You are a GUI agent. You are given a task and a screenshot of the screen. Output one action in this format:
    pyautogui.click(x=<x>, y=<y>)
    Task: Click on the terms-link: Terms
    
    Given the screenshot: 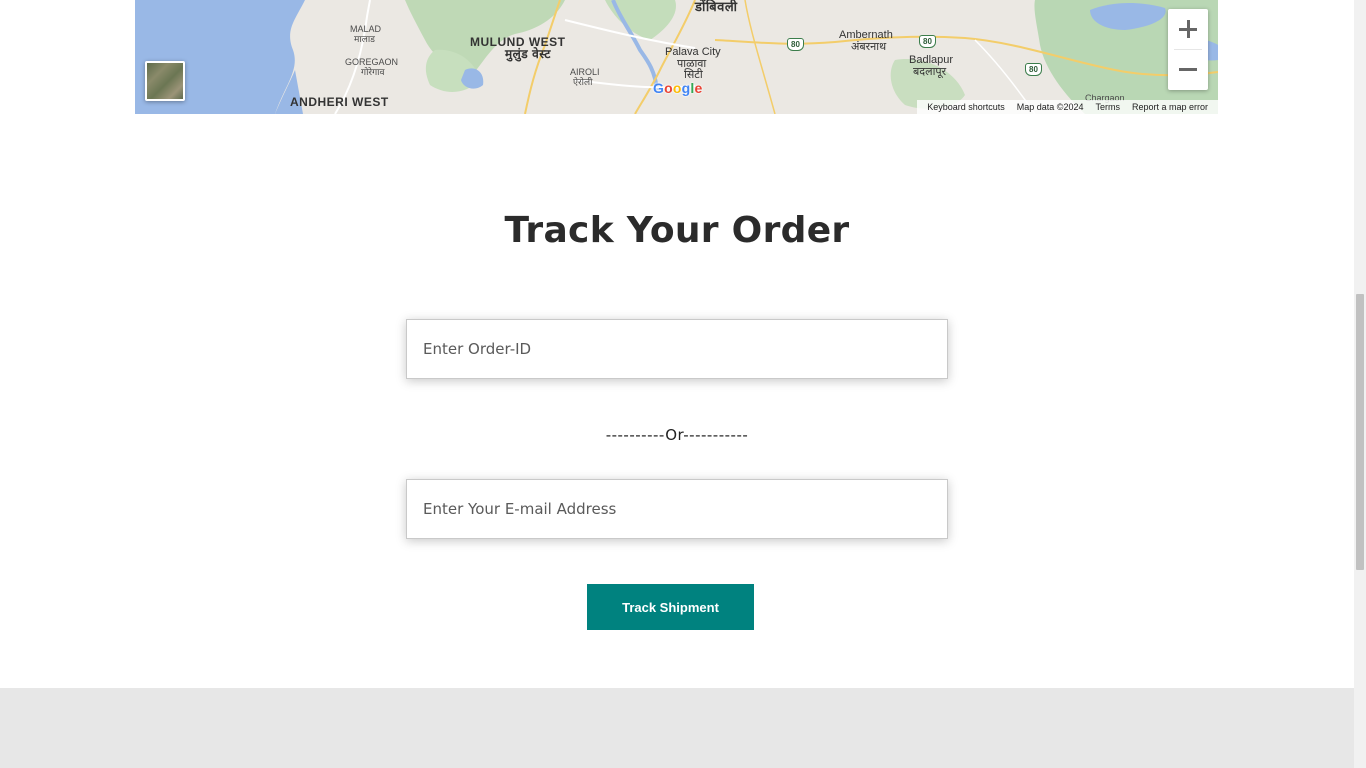 What is the action you would take?
    pyautogui.click(x=1107, y=107)
    